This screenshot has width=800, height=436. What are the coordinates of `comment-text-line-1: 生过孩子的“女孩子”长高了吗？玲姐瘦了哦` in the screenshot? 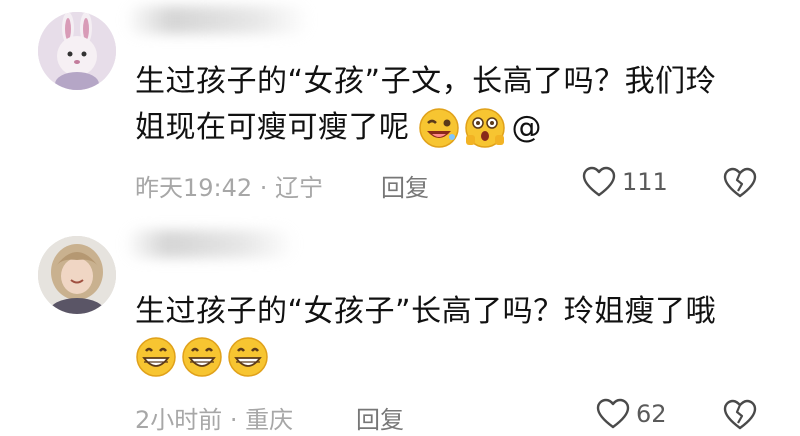 It's located at (426, 311).